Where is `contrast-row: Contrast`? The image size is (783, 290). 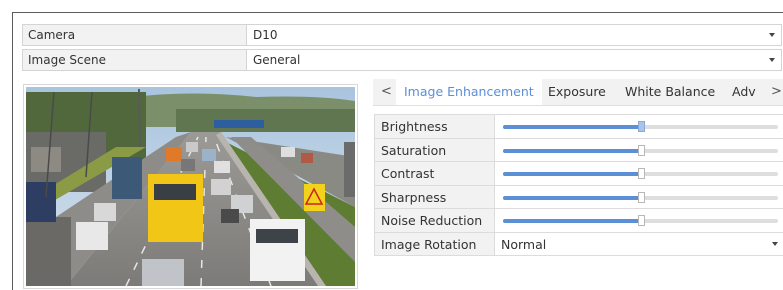
contrast-row: Contrast is located at coordinates (578, 174).